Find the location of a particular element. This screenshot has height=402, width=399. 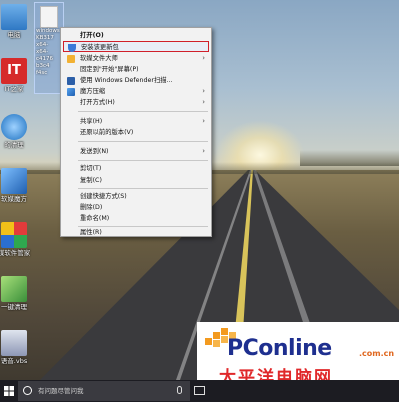

menu-item-restore-previous: 还原以前的版本(V) is located at coordinates (136, 132).